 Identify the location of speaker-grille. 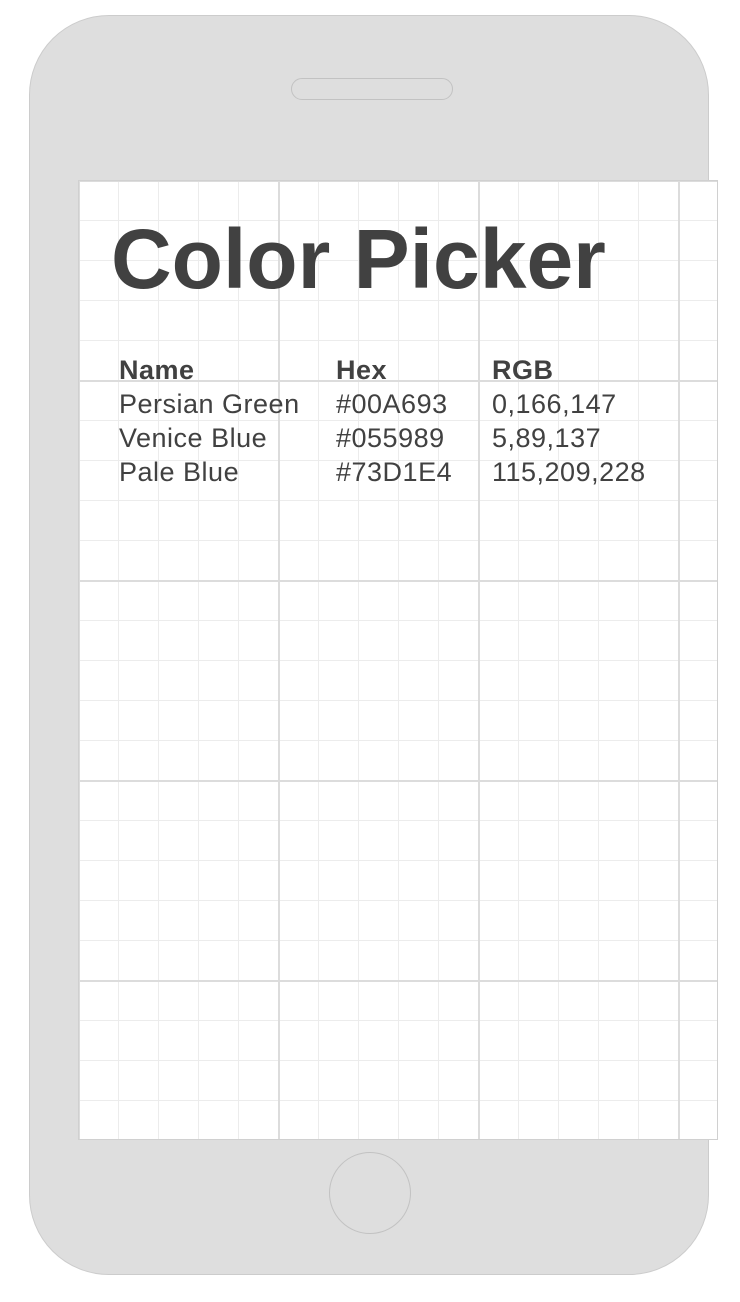
(372, 89).